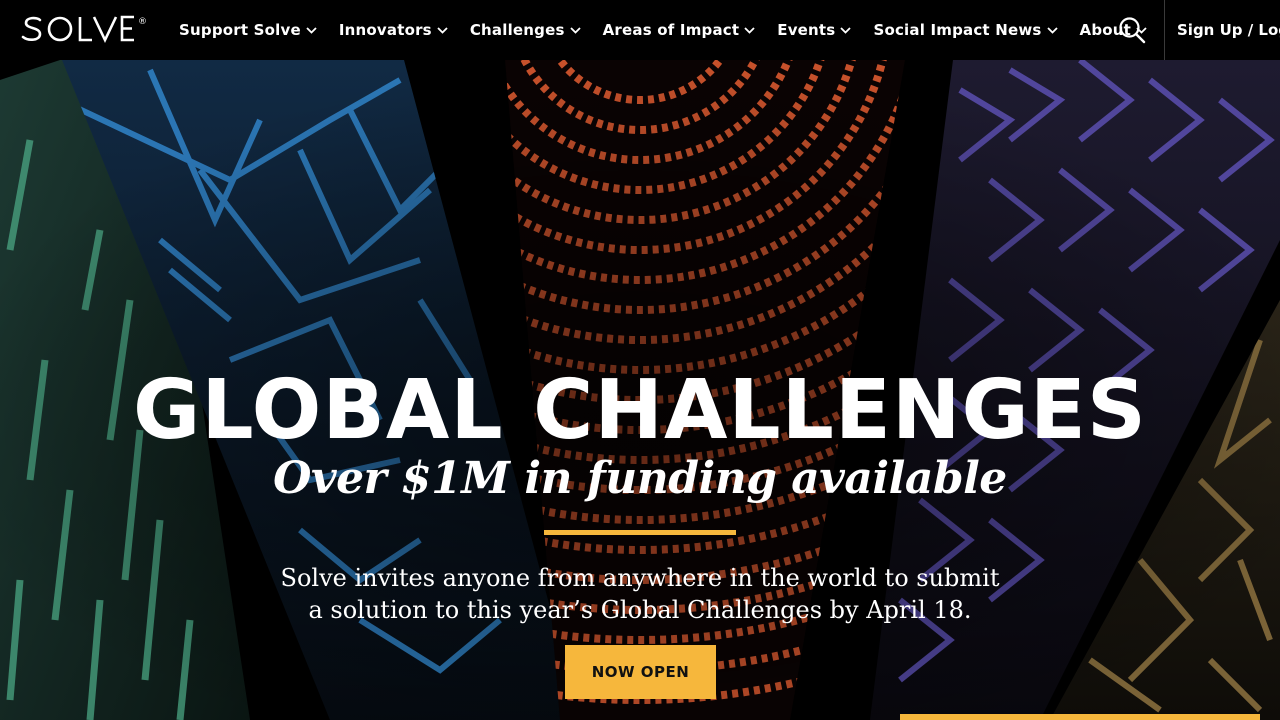  What do you see at coordinates (1132, 30) in the screenshot?
I see `search-icon` at bounding box center [1132, 30].